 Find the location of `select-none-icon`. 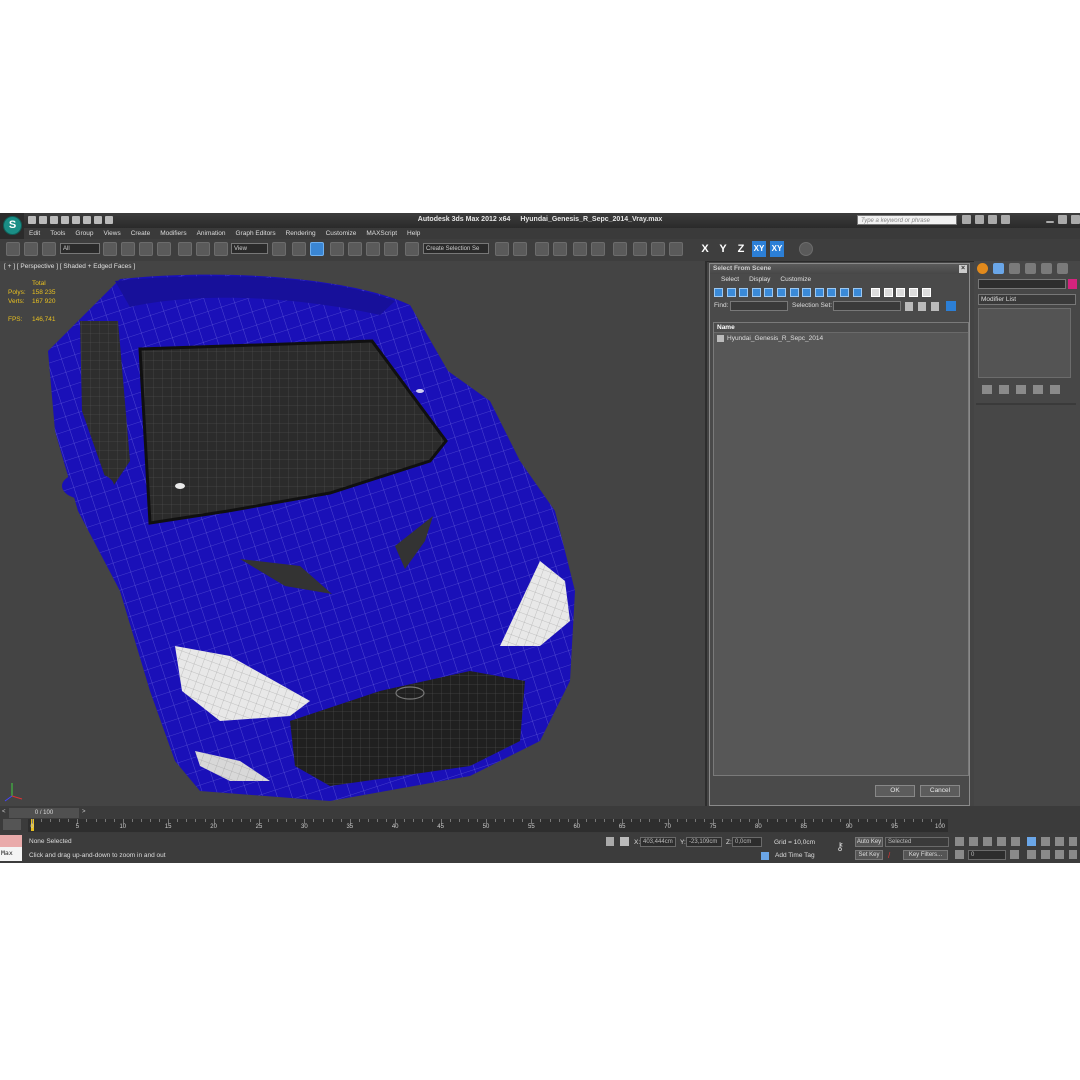

select-none-icon is located at coordinates (888, 292).